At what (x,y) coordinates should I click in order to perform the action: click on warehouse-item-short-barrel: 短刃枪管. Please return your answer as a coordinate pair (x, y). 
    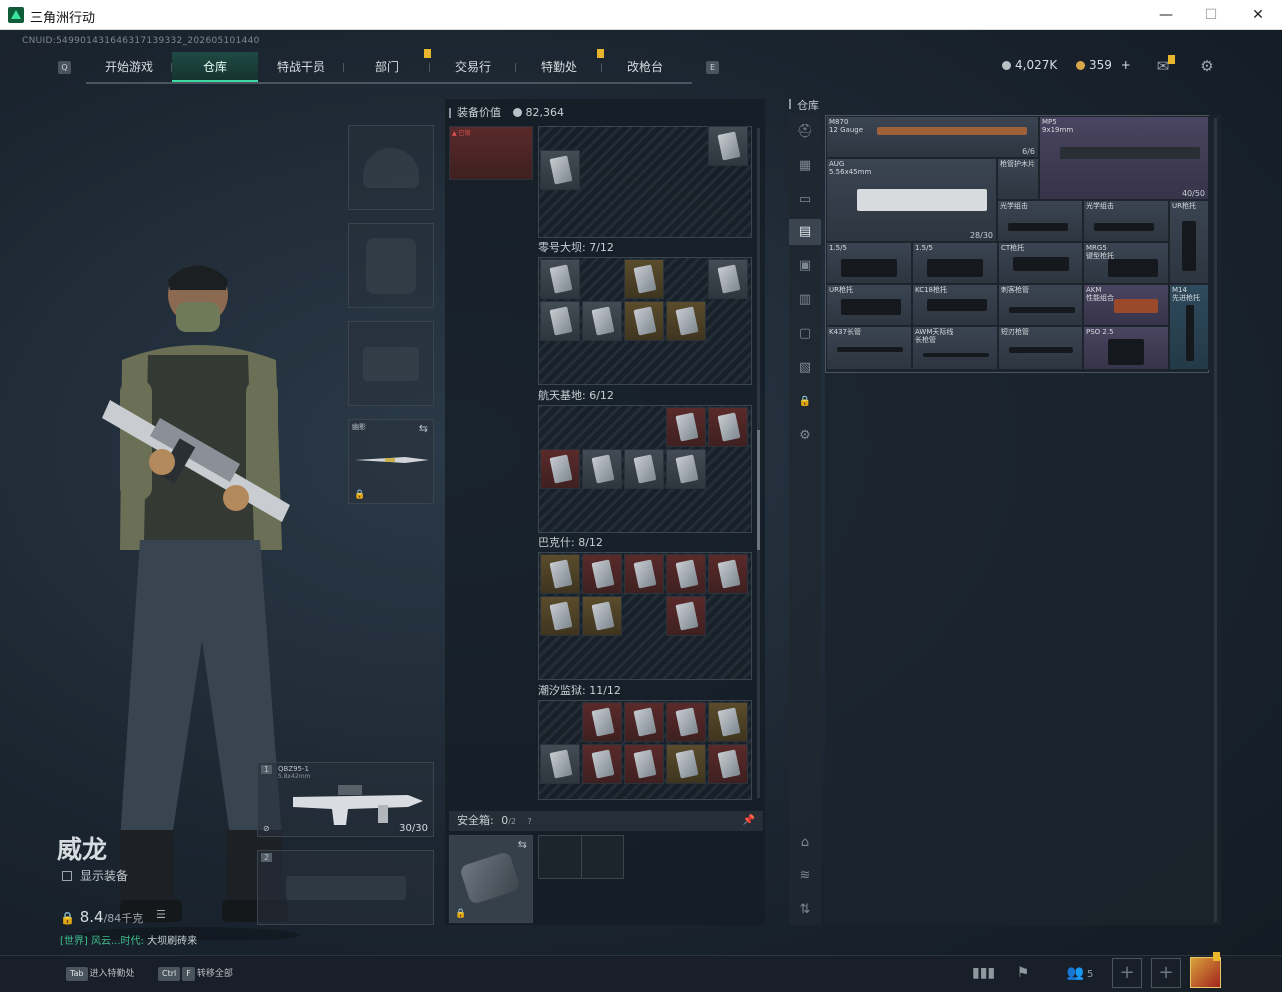
    Looking at the image, I should click on (1040, 348).